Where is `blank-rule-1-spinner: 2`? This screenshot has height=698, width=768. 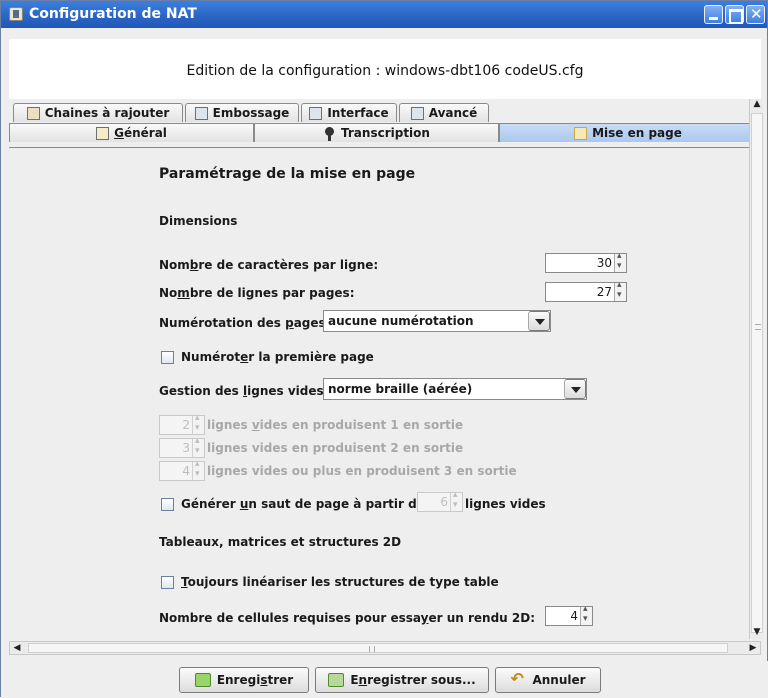 blank-rule-1-spinner: 2 is located at coordinates (182, 424).